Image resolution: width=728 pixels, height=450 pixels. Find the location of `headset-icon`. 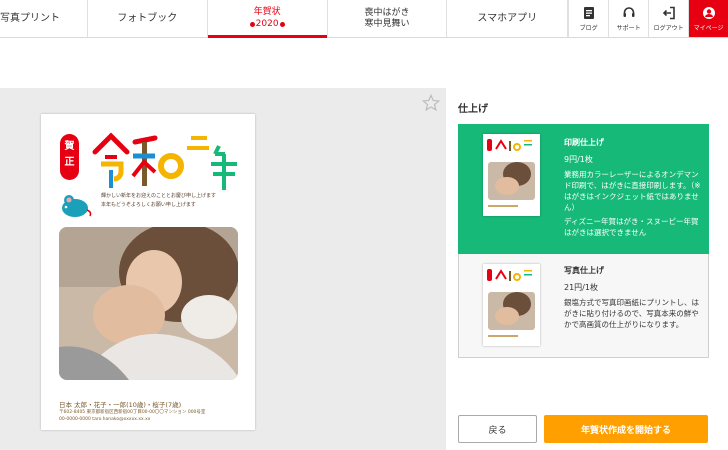

headset-icon is located at coordinates (629, 11).